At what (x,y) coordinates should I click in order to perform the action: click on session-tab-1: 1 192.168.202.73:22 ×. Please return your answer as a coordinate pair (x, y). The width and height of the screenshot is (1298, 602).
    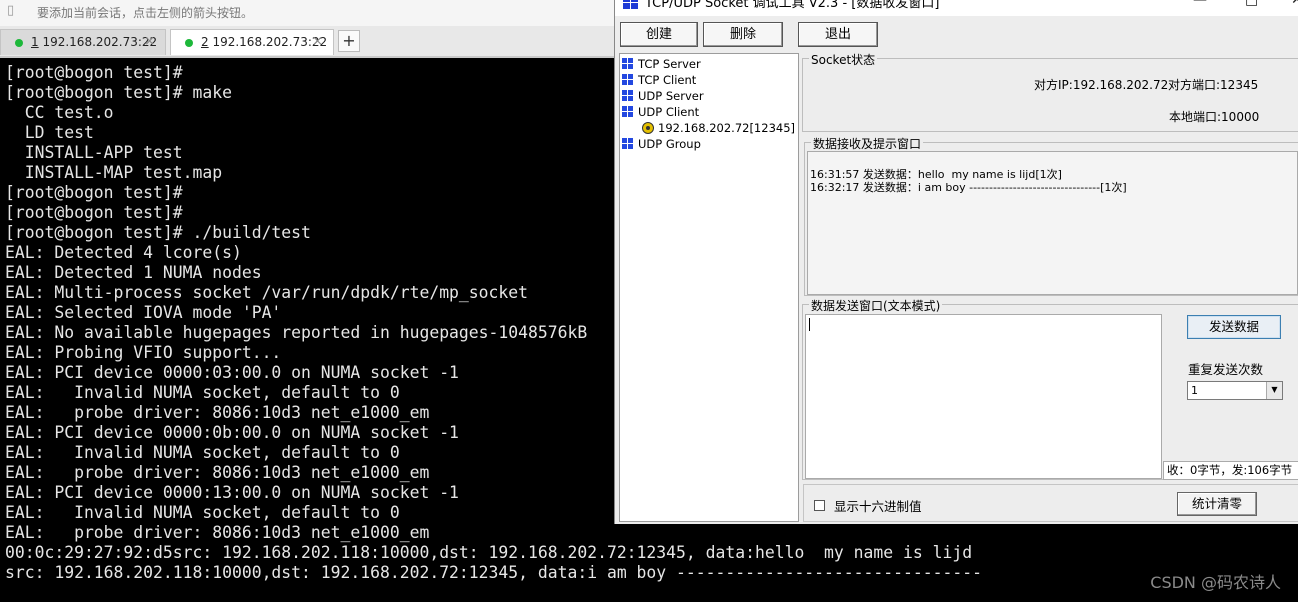
    Looking at the image, I should click on (83, 42).